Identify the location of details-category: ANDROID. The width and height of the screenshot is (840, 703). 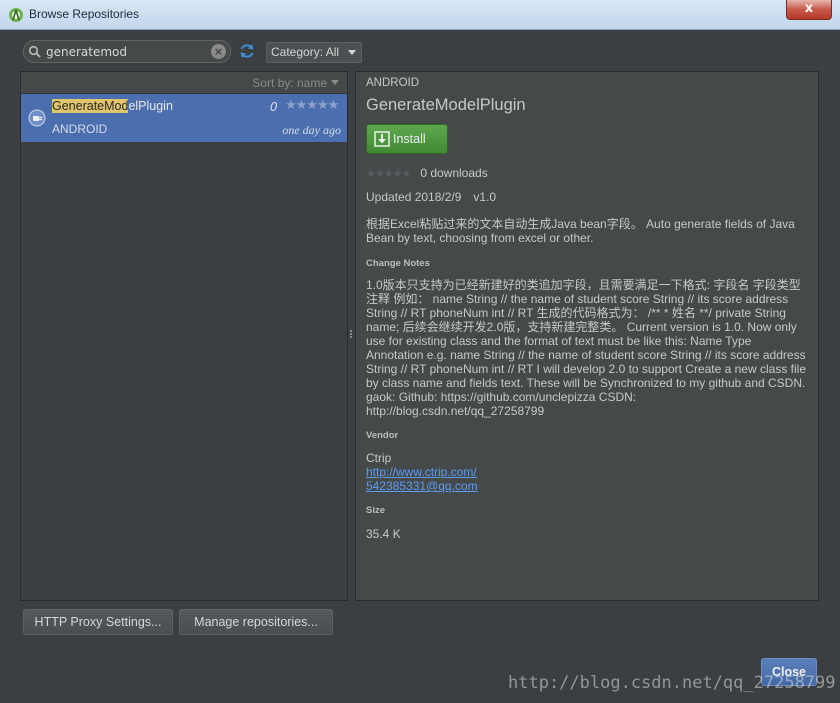
(393, 83).